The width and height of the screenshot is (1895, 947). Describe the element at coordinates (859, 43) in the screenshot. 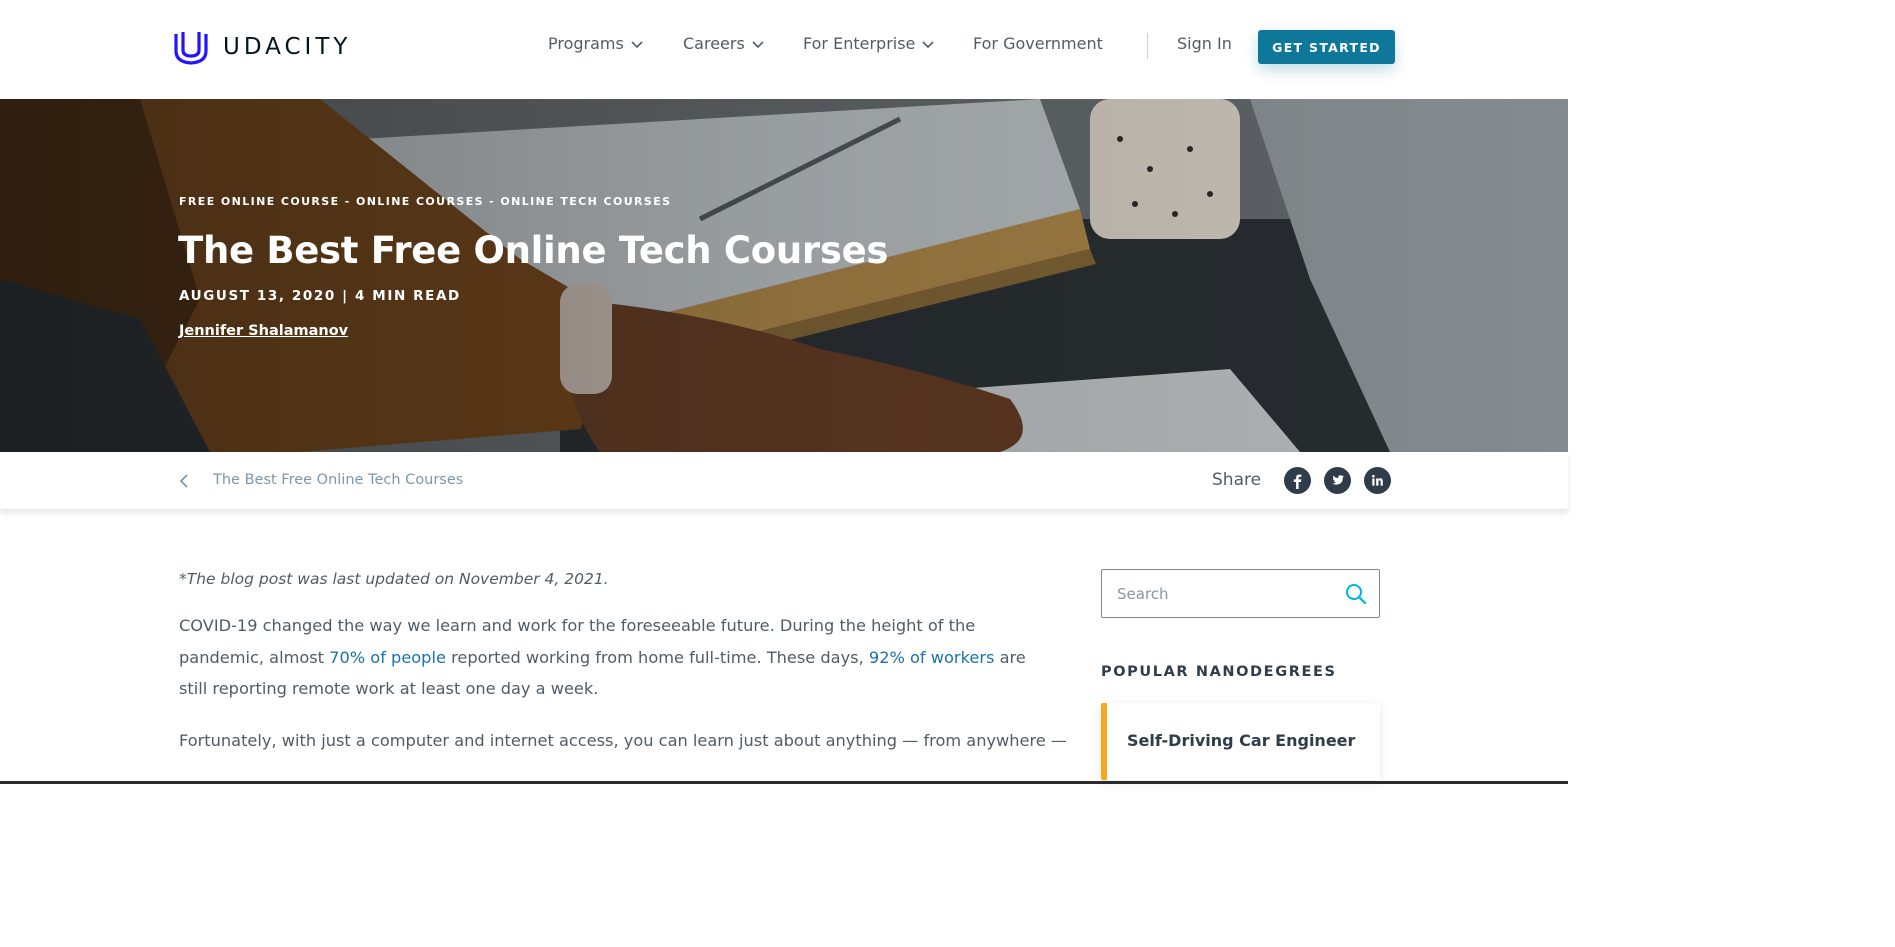

I see `nav-for-enterprise-label: For Enterprise` at that location.